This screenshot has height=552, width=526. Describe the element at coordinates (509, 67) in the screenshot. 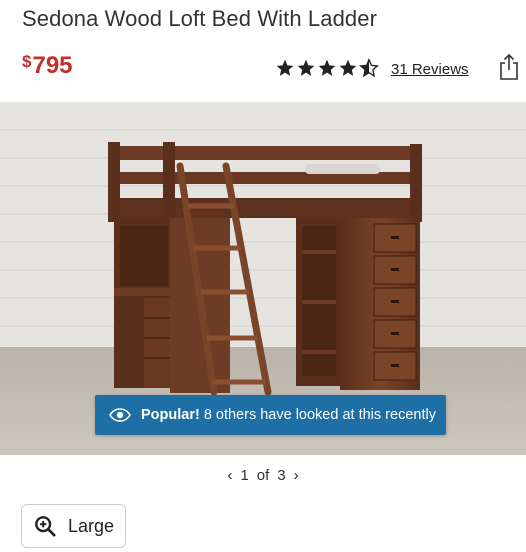

I see `share-icon` at that location.